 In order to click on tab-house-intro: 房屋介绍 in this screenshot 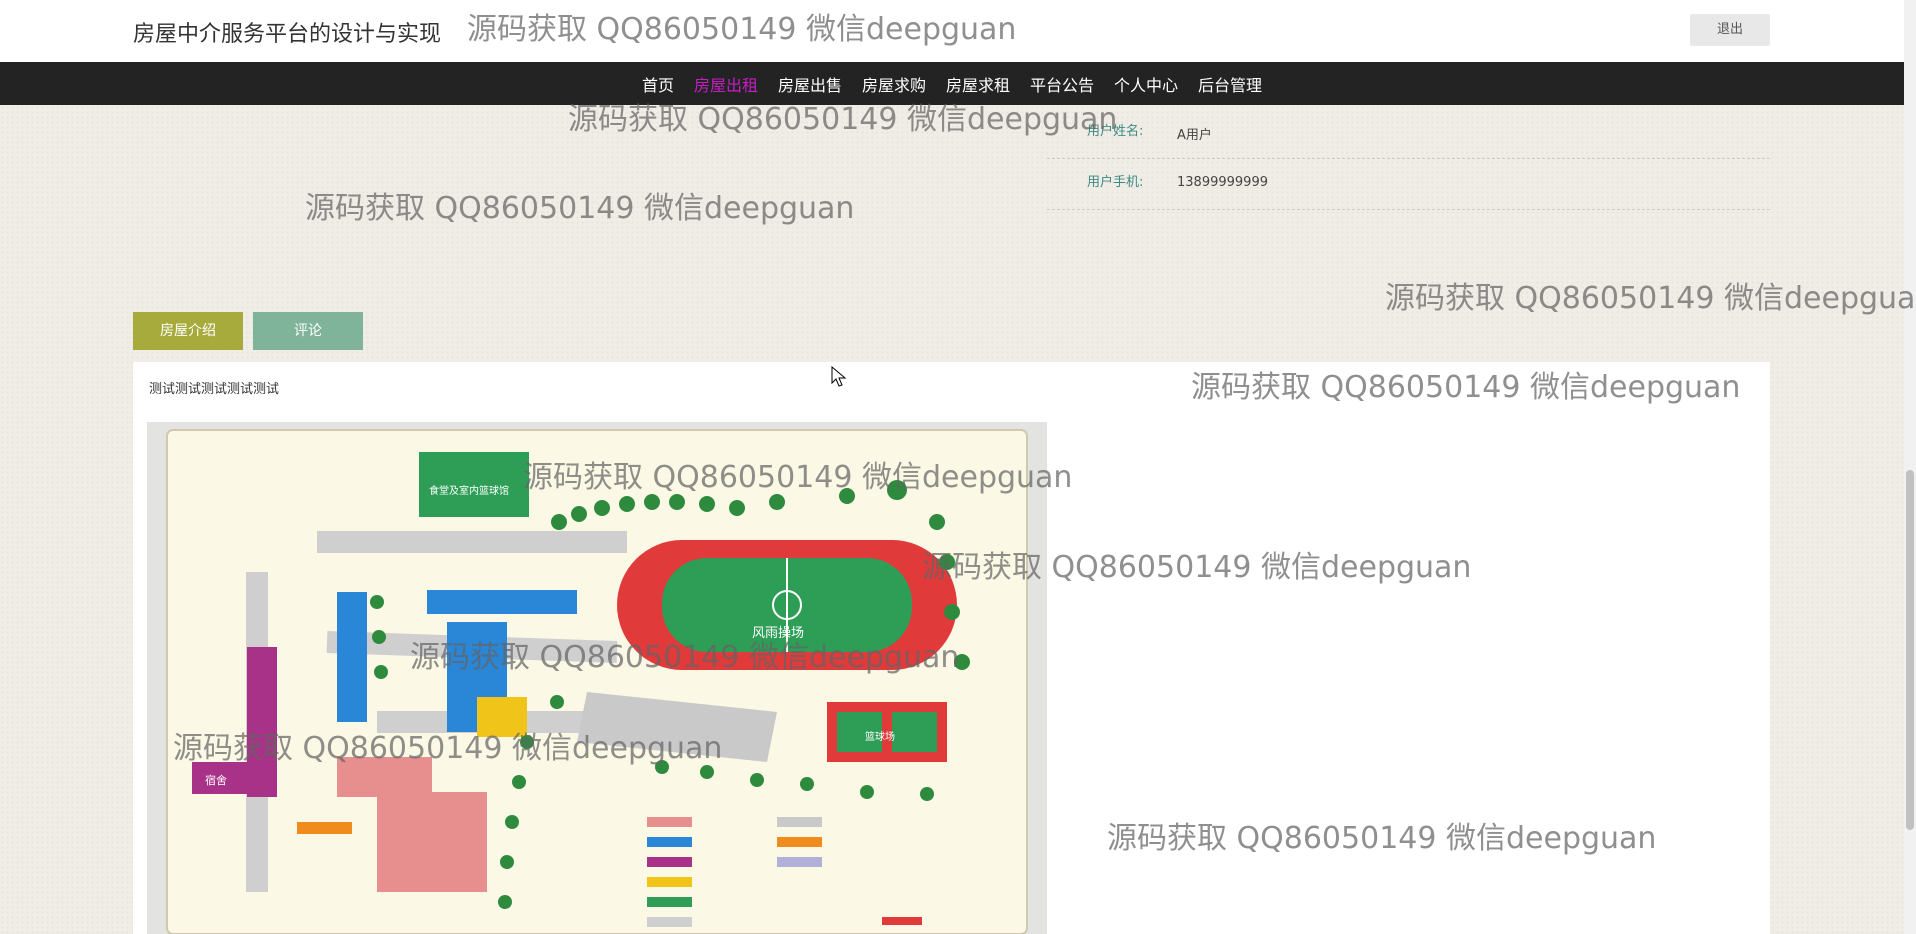, I will do `click(188, 331)`.